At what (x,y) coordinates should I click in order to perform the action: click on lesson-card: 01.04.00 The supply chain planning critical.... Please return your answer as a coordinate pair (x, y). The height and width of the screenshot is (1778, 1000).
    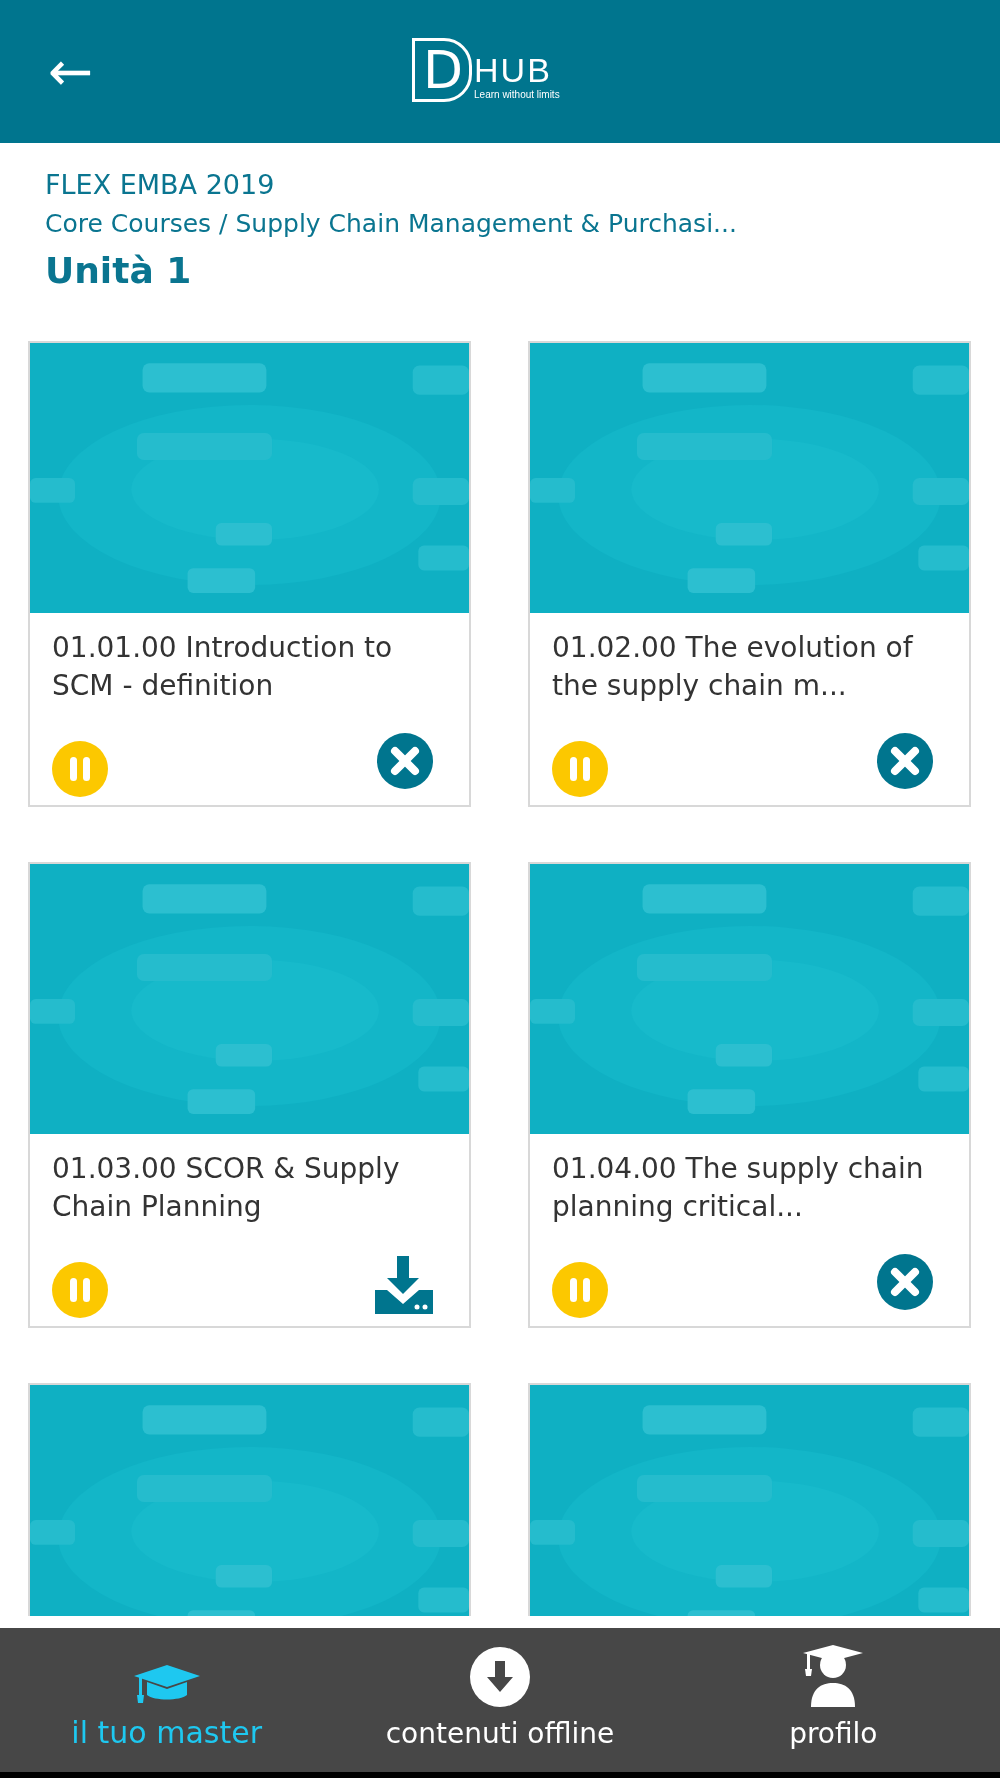
    Looking at the image, I should click on (749, 1095).